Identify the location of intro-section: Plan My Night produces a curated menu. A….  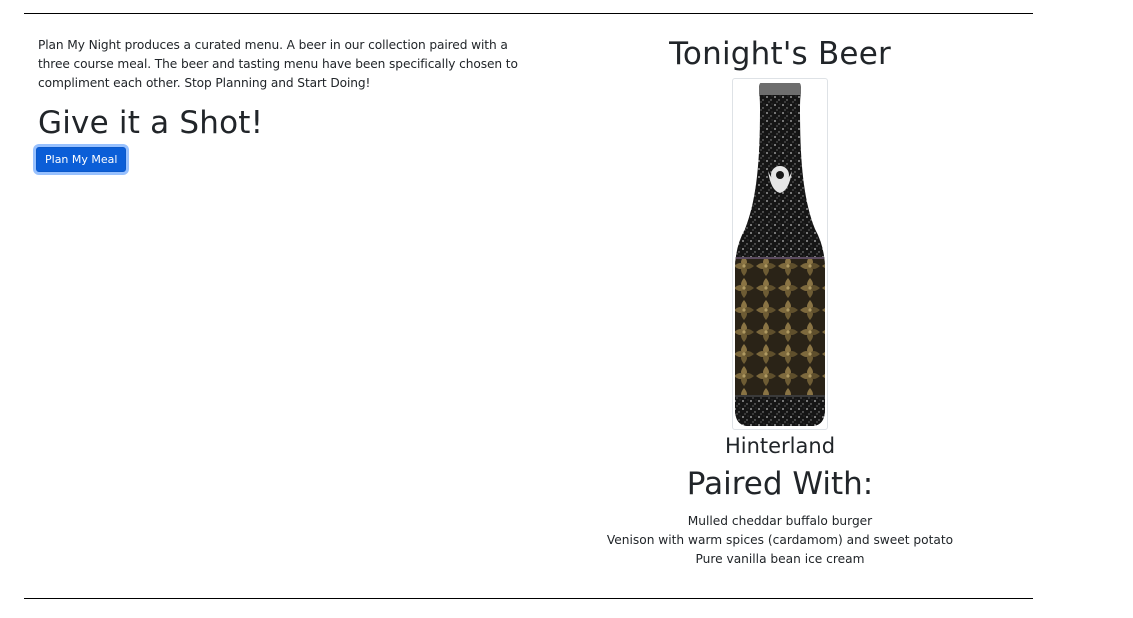
(282, 104).